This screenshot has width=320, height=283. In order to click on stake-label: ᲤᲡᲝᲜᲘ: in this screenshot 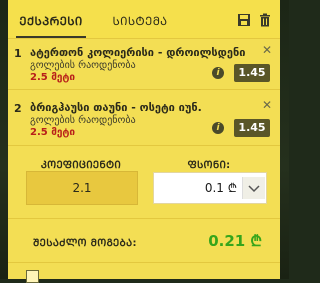, I will do `click(209, 165)`.